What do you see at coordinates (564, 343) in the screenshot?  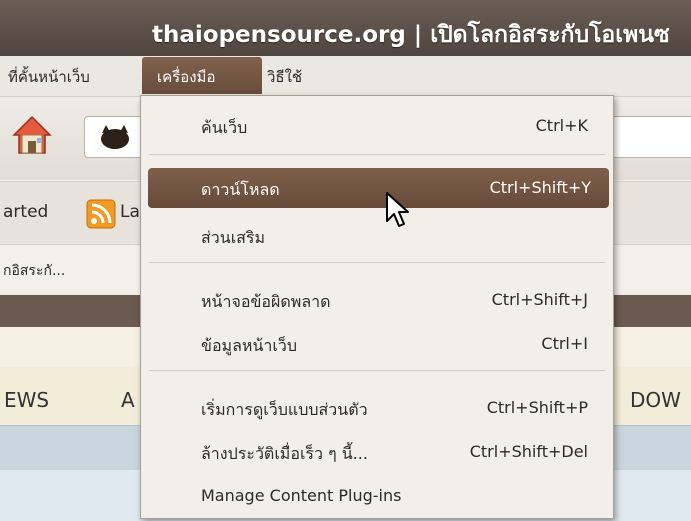 I see `menu-item-shortcut: Ctrl+I` at bounding box center [564, 343].